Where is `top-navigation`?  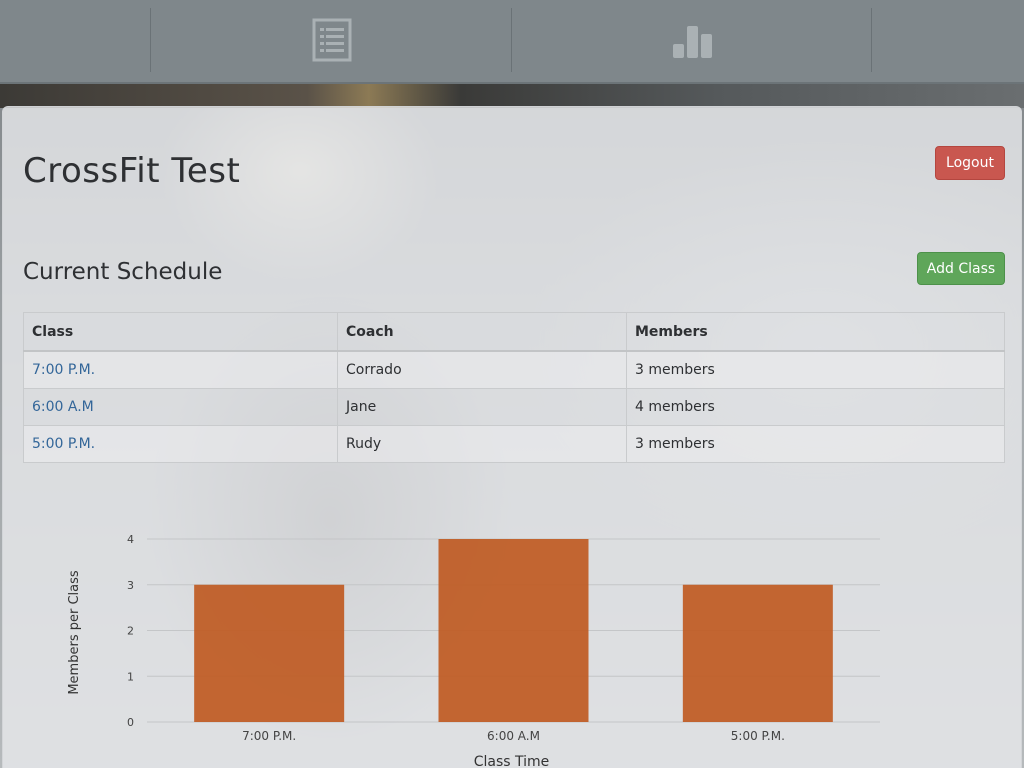
top-navigation is located at coordinates (512, 42).